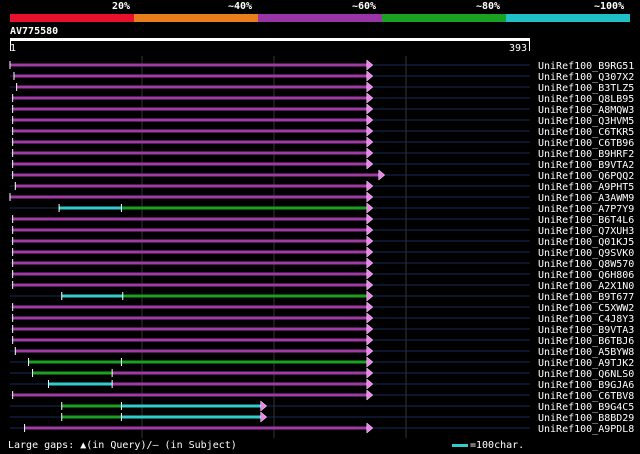  Describe the element at coordinates (322, 274) in the screenshot. I see `hit-row: UniRef100_Q6H806` at that location.